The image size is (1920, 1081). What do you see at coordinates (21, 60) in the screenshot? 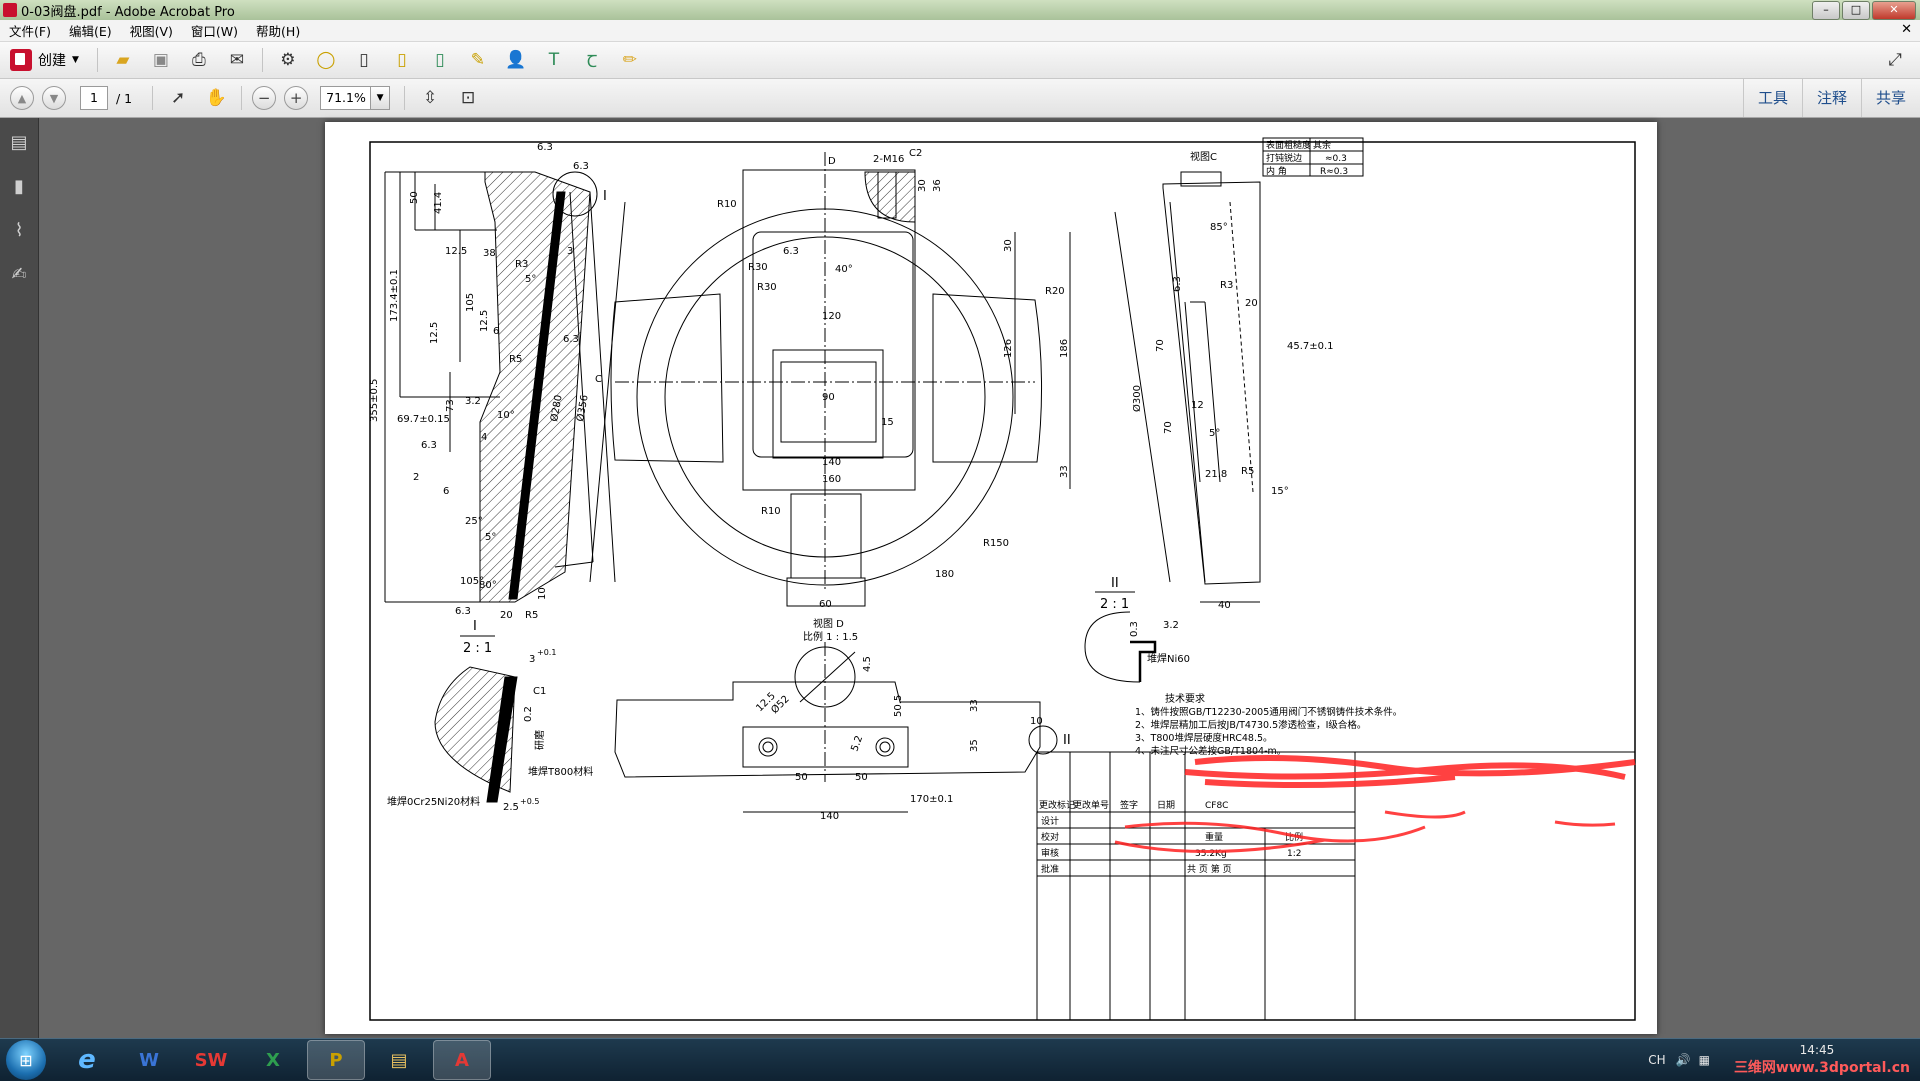
I see `create-pdf-icon` at bounding box center [21, 60].